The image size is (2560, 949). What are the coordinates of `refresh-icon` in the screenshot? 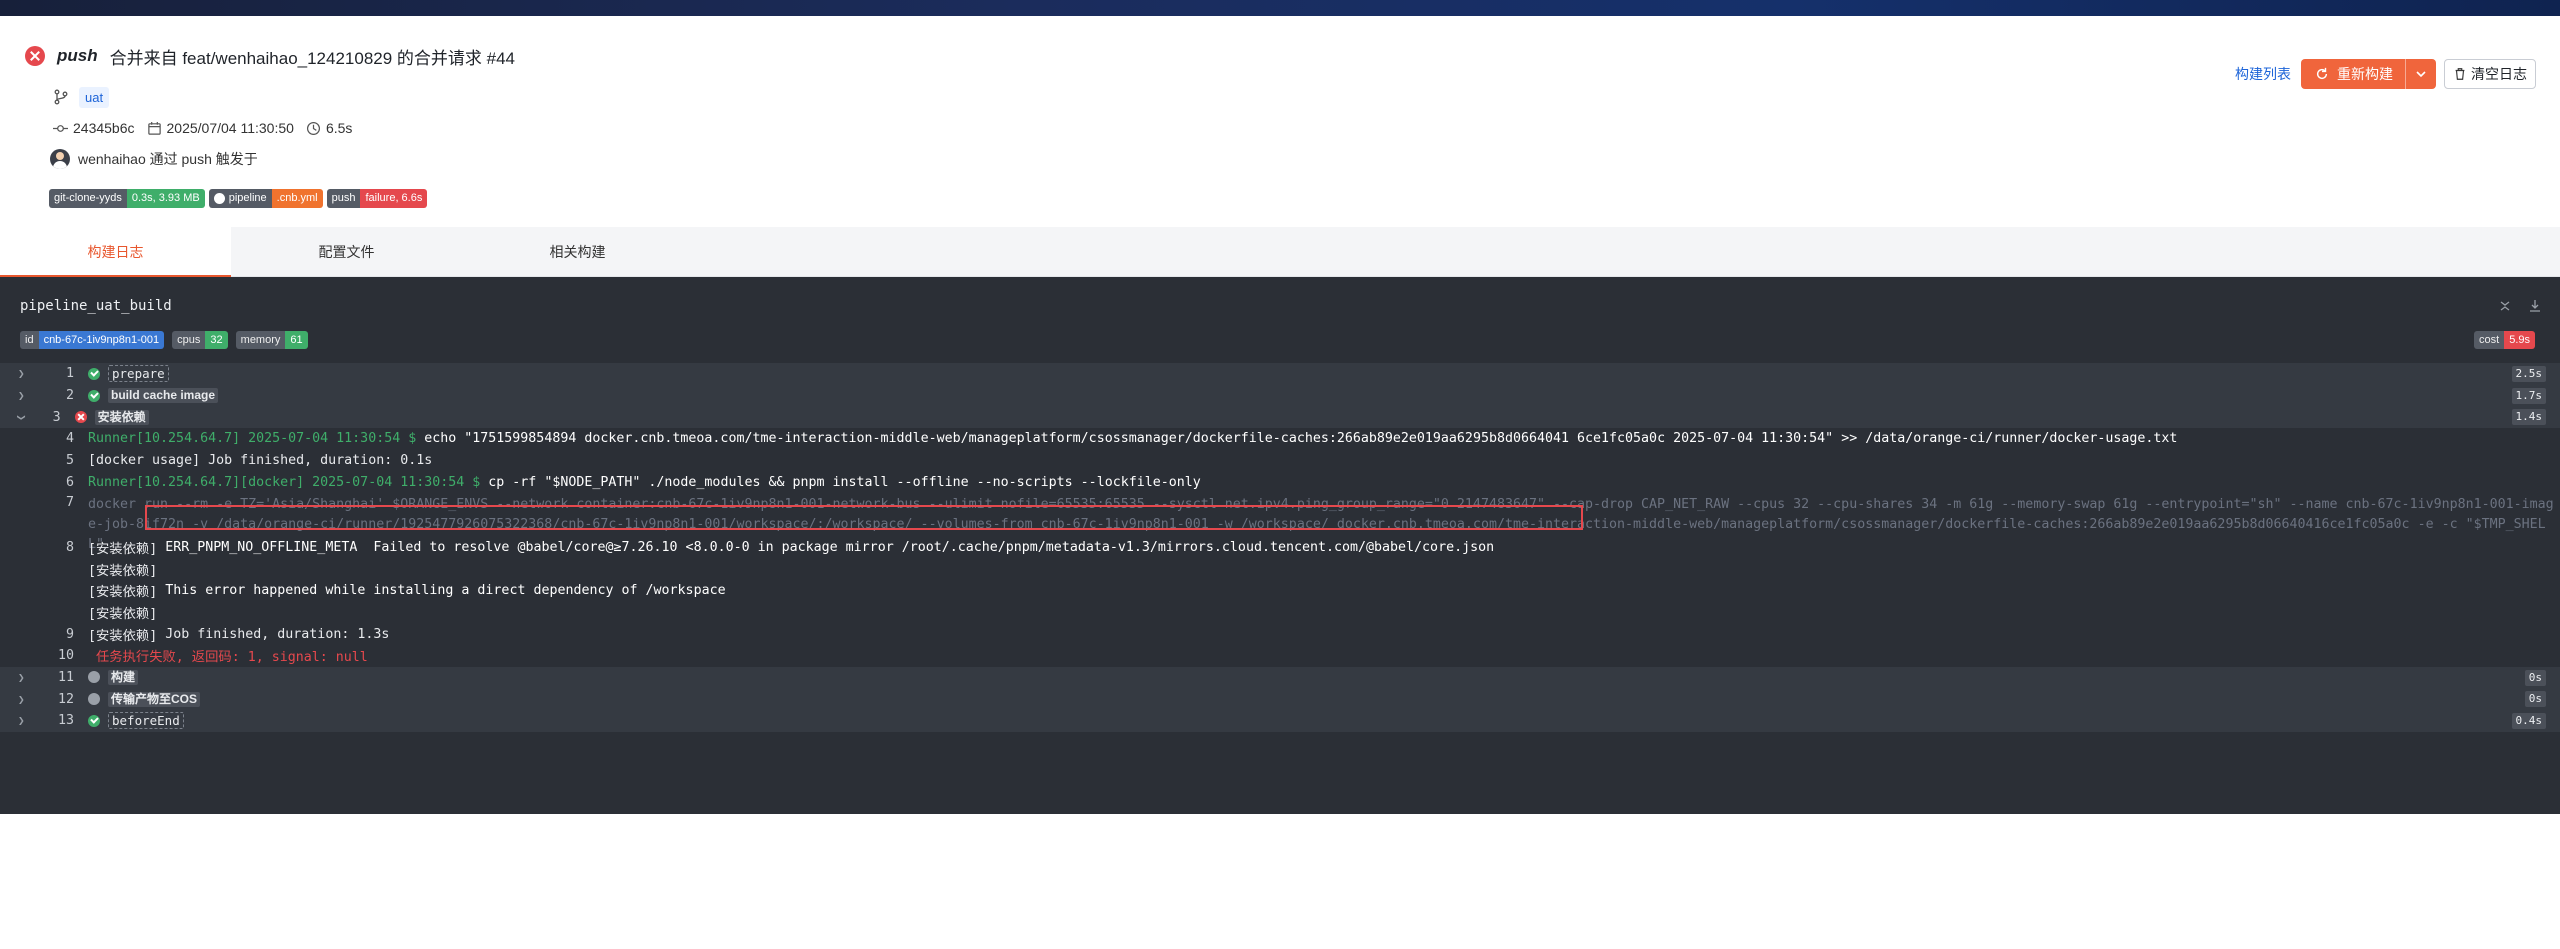 It's located at (2322, 73).